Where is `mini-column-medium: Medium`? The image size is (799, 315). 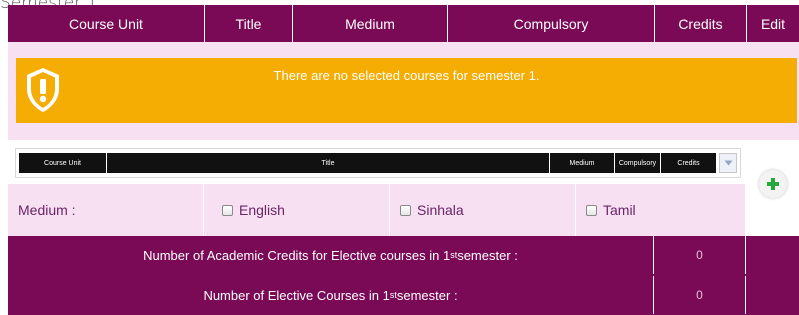
mini-column-medium: Medium is located at coordinates (582, 163).